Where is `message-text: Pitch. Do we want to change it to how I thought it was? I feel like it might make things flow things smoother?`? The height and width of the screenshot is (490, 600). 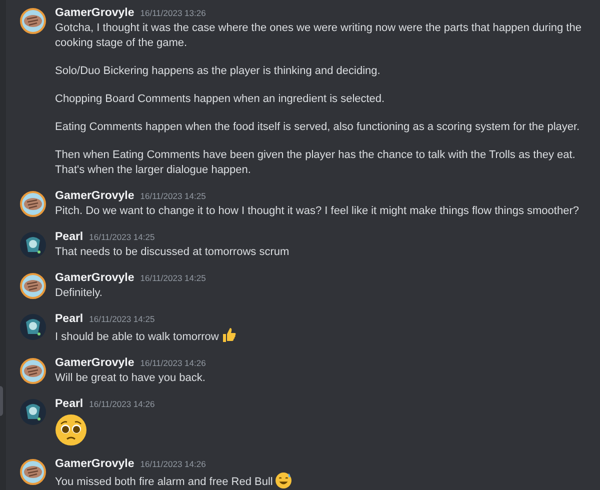
message-text: Pitch. Do we want to change it to how I thought it was? I feel like it might make things flow things smoother? is located at coordinates (317, 211).